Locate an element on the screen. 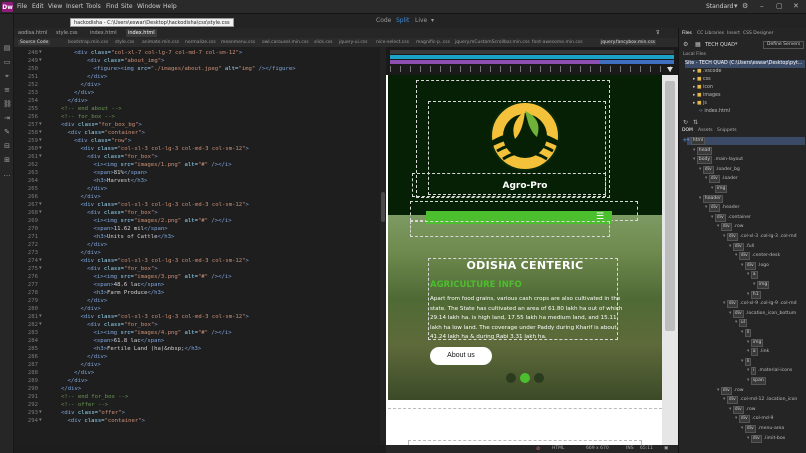 This screenshot has height=453, width=806. folder-vscode: ▸ ■ .vscode is located at coordinates (707, 72).